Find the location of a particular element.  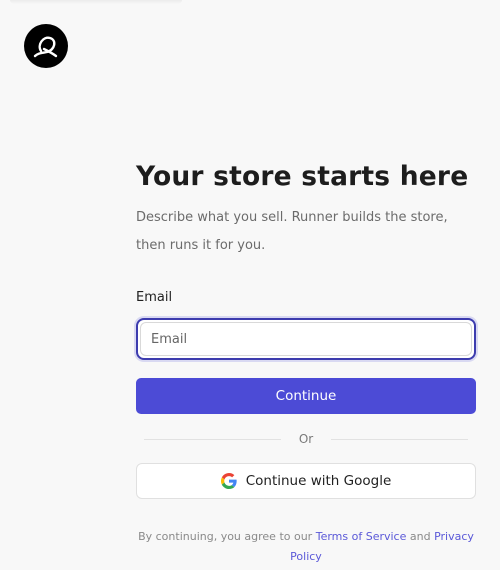

divider-text: Or is located at coordinates (306, 439).